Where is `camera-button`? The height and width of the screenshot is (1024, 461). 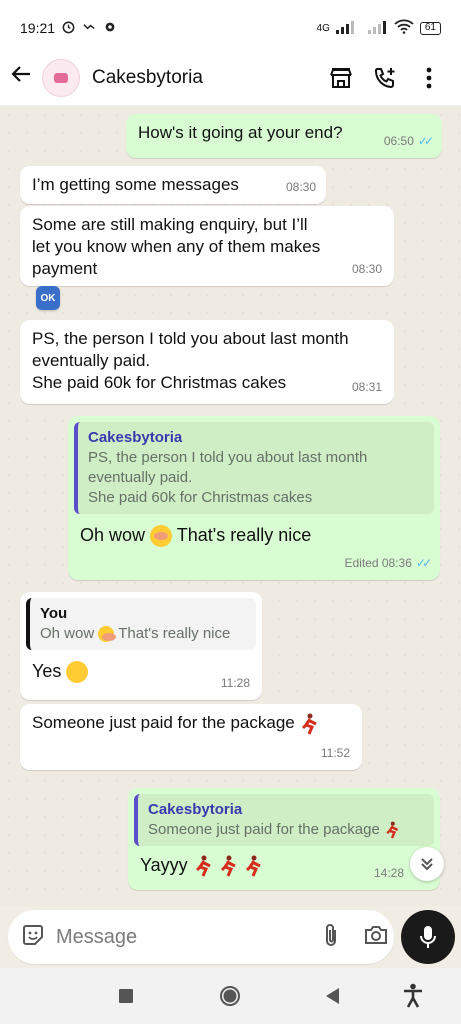 camera-button is located at coordinates (376, 937).